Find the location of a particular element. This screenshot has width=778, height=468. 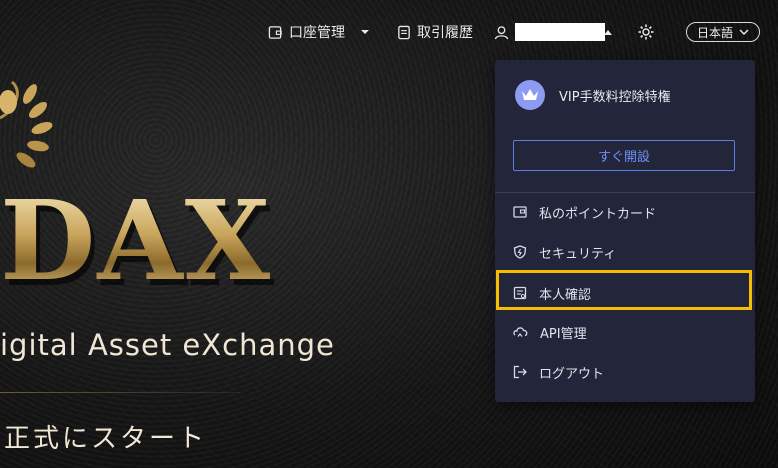

chevron-down-icon is located at coordinates (744, 32).